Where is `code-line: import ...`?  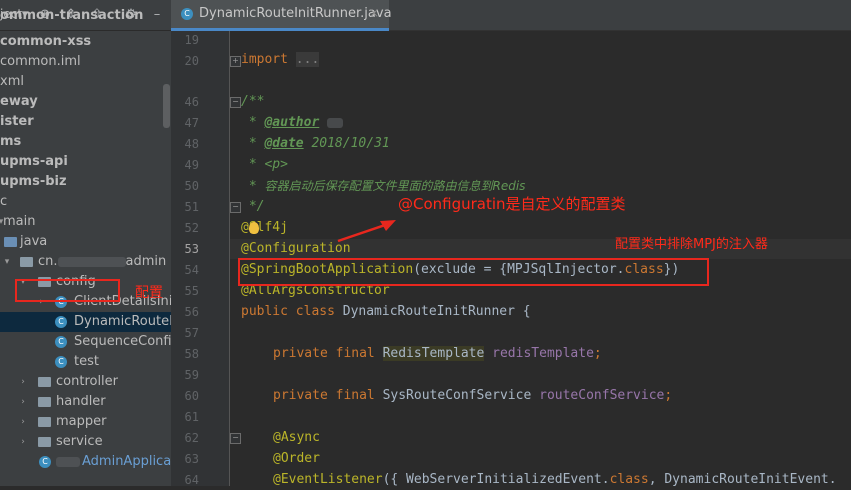 code-line: import ... is located at coordinates (280, 59).